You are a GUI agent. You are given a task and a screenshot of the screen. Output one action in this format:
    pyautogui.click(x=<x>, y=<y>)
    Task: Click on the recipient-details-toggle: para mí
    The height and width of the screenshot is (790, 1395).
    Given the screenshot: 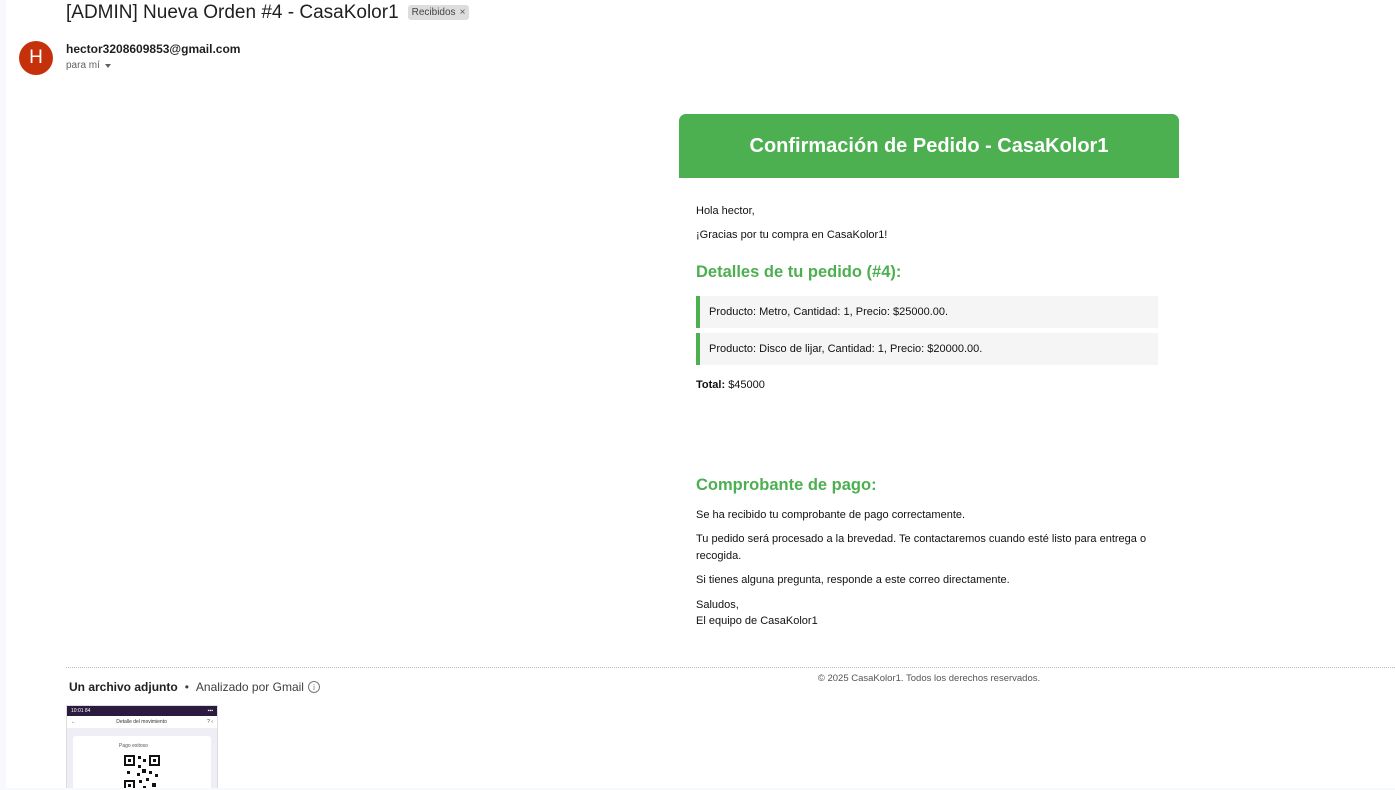 What is the action you would take?
    pyautogui.click(x=88, y=65)
    